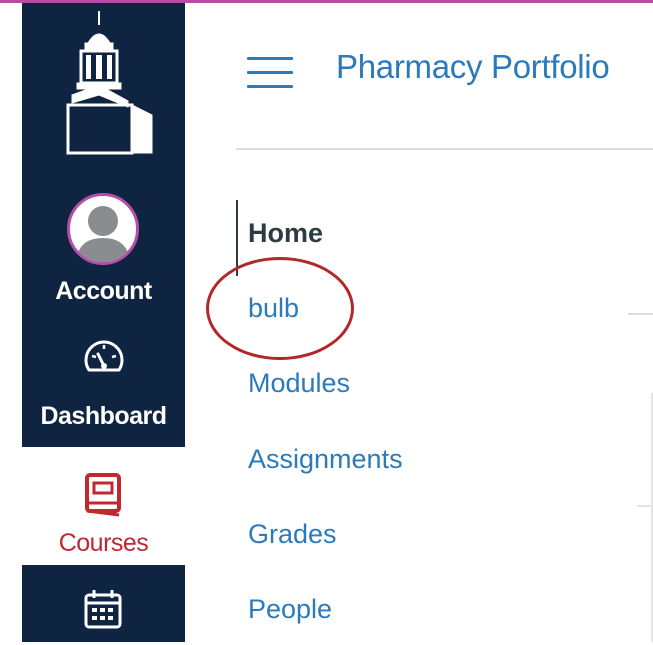 The image size is (653, 645). I want to click on avatar, so click(103, 229).